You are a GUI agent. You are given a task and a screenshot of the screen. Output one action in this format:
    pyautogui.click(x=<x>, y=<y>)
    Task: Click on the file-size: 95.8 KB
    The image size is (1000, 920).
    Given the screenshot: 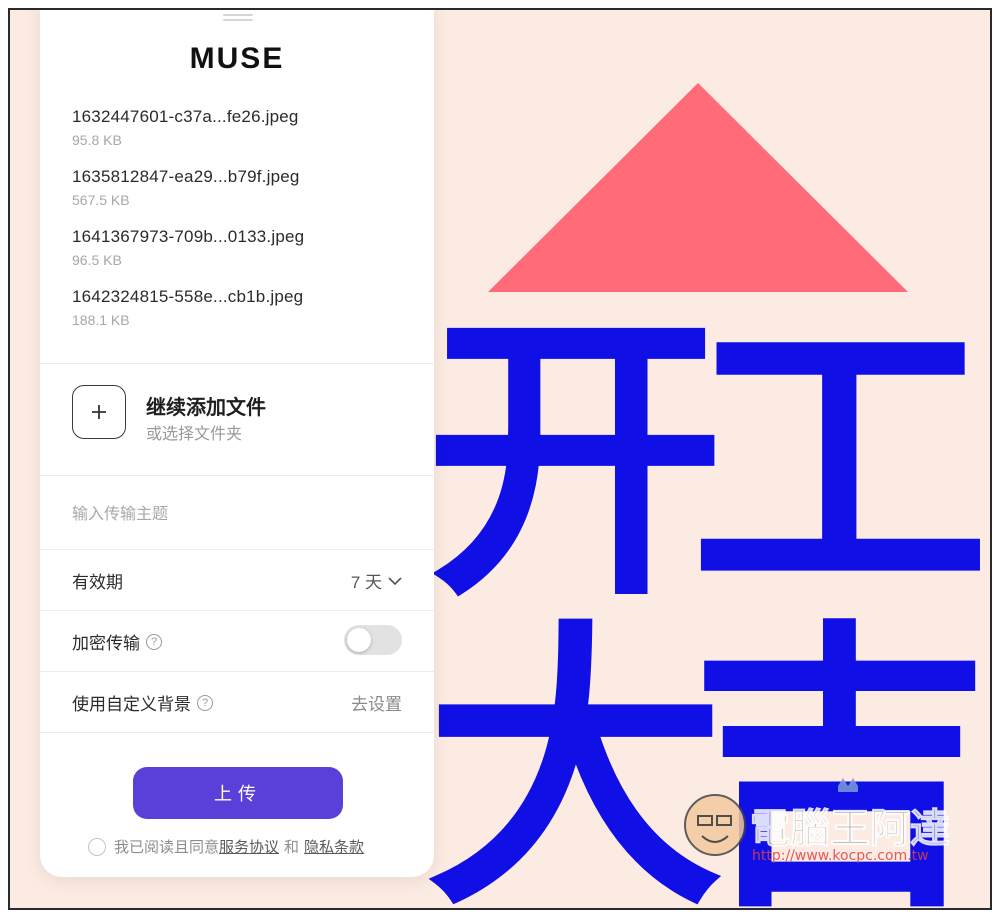 What is the action you would take?
    pyautogui.click(x=97, y=140)
    